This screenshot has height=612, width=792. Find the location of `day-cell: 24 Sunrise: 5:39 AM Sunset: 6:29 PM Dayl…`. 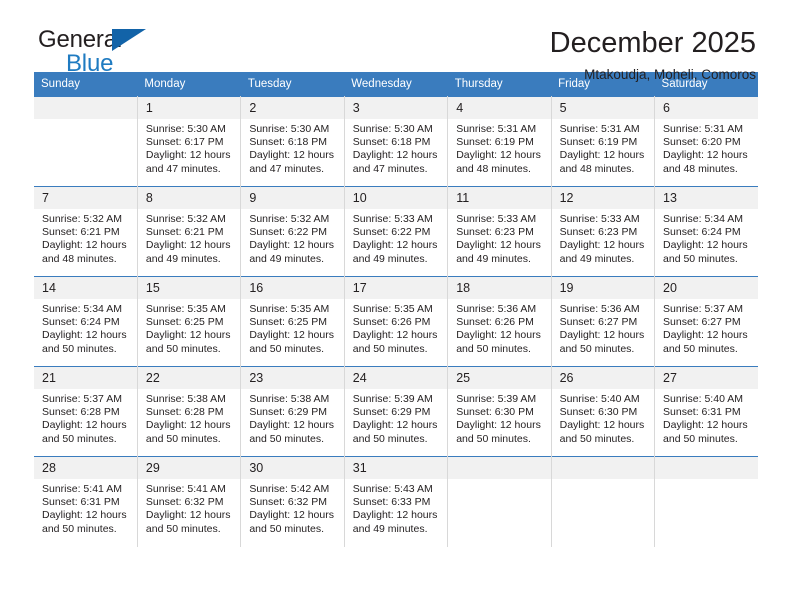

day-cell: 24 Sunrise: 5:39 AM Sunset: 6:29 PM Dayl… is located at coordinates (396, 411).